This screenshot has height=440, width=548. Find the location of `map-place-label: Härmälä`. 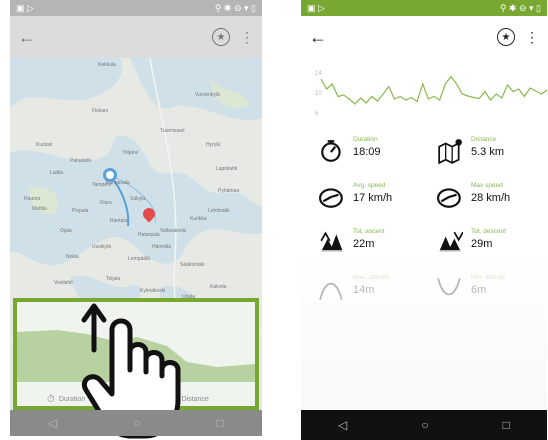

map-place-label: Härmälä is located at coordinates (161, 247).